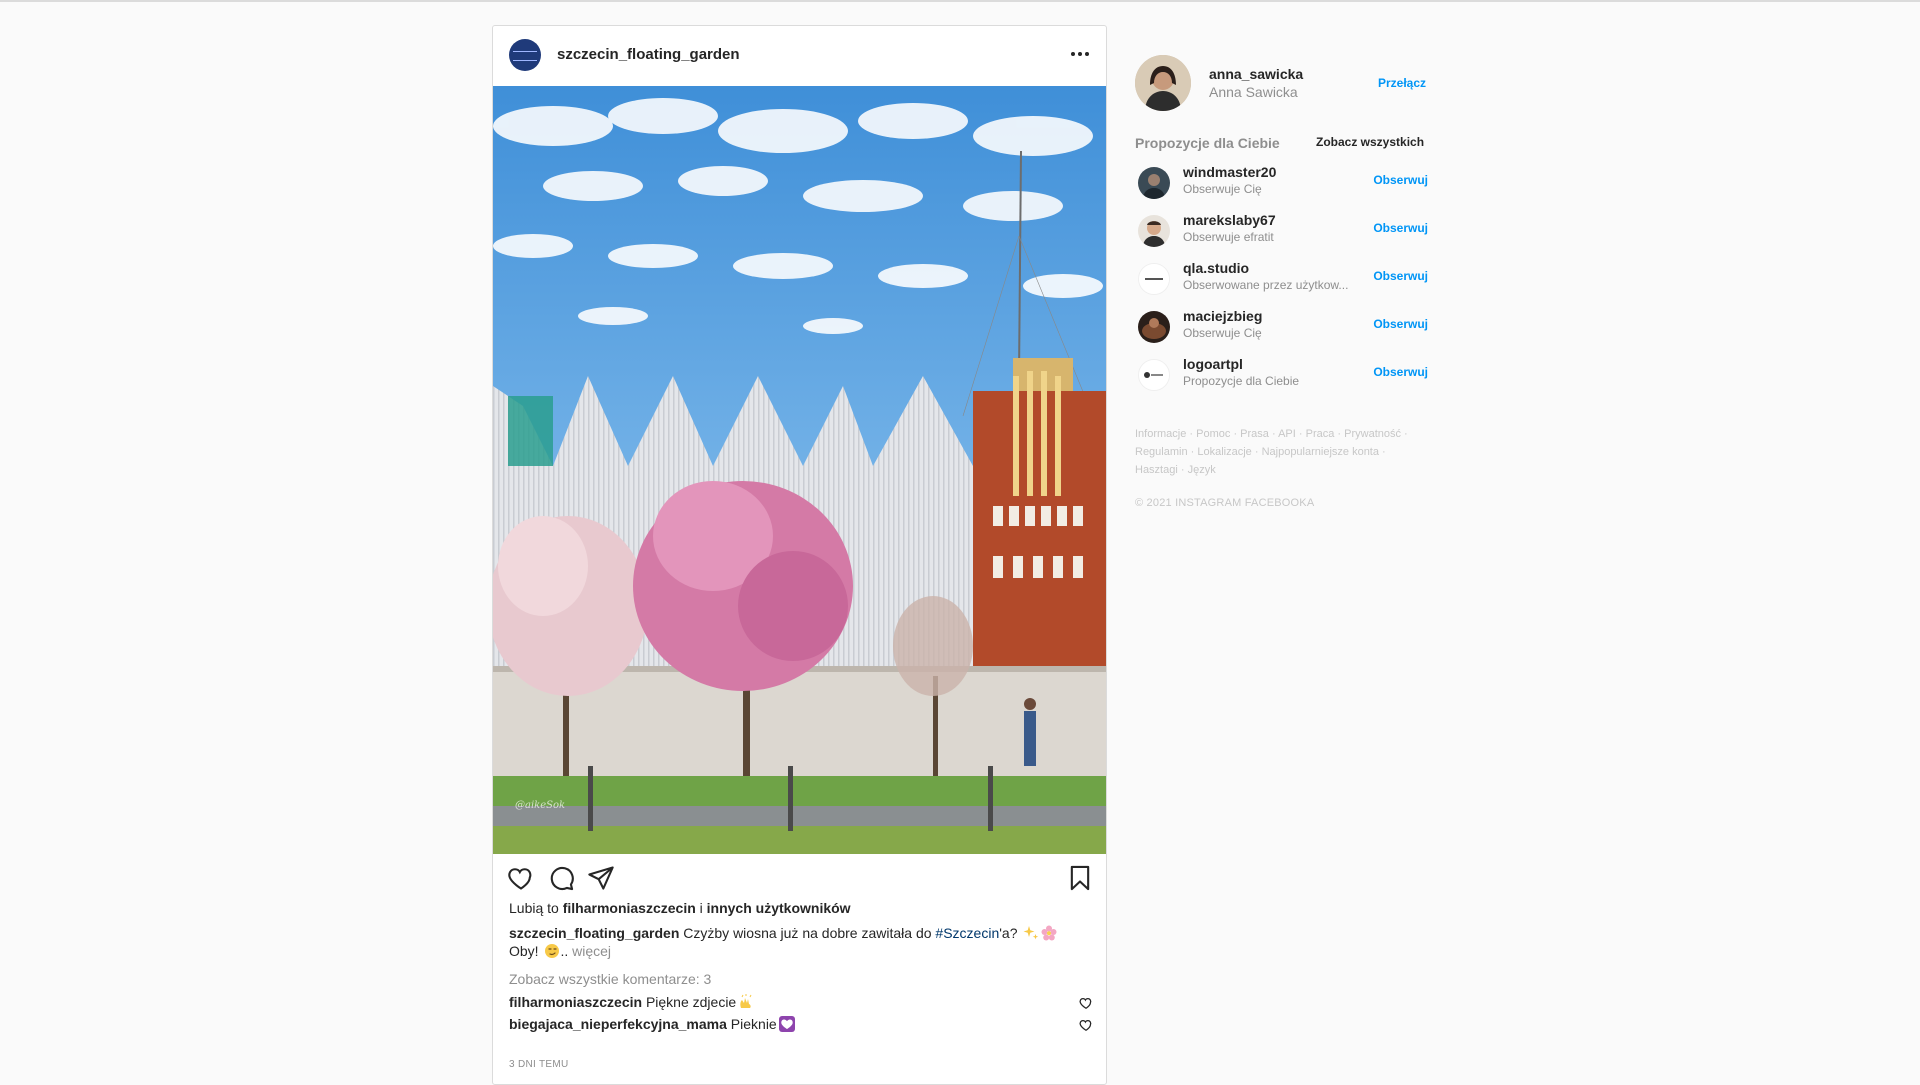 Image resolution: width=1920 pixels, height=1085 pixels. What do you see at coordinates (1008, 933) in the screenshot?
I see `caption-text-after: 'a?` at bounding box center [1008, 933].